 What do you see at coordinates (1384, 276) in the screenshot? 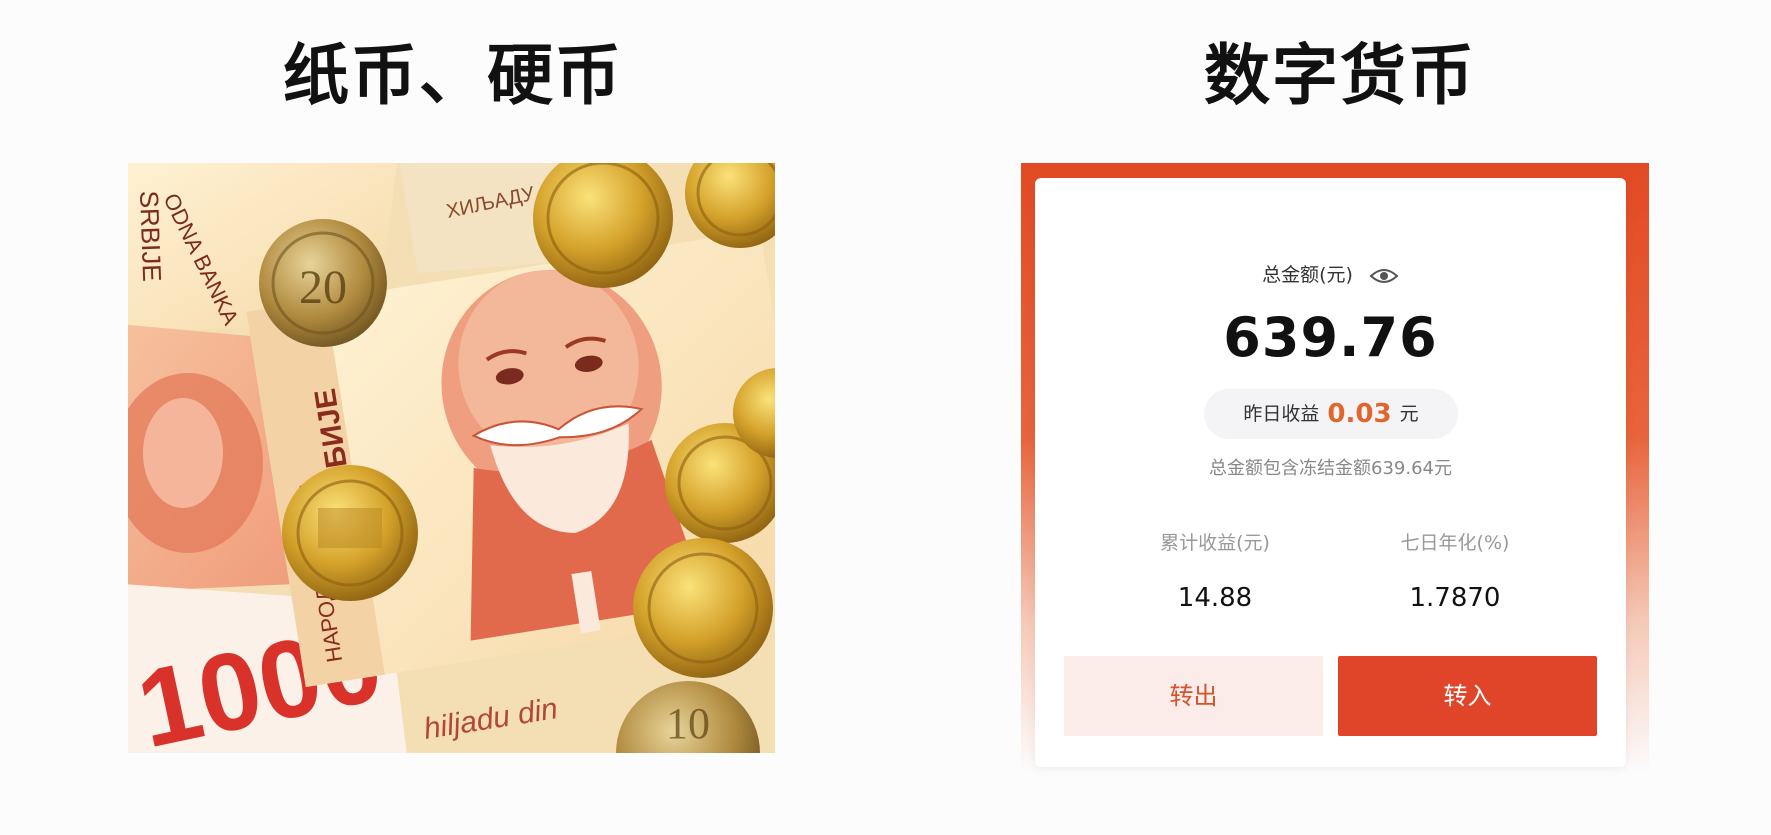
I see `eye-icon` at bounding box center [1384, 276].